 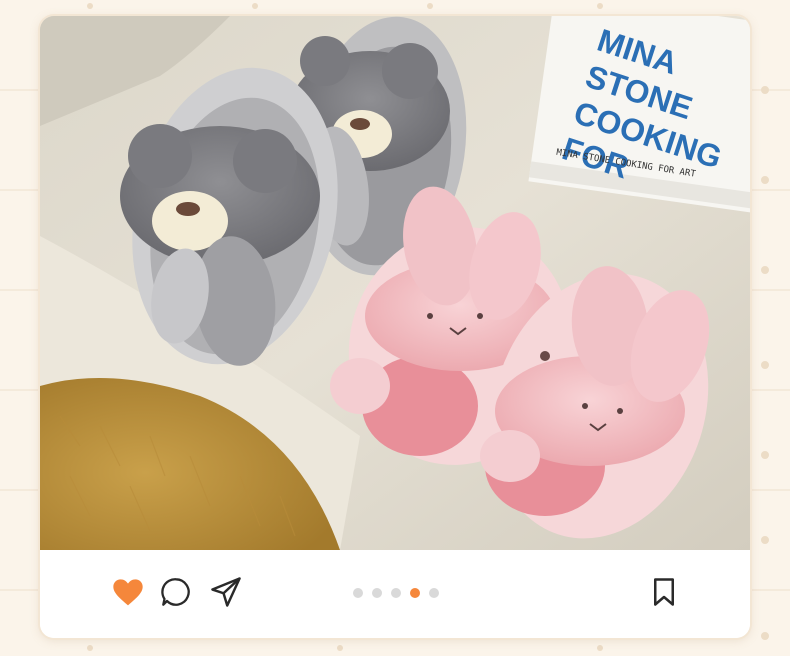 I want to click on bookmark-icon, so click(x=664, y=592).